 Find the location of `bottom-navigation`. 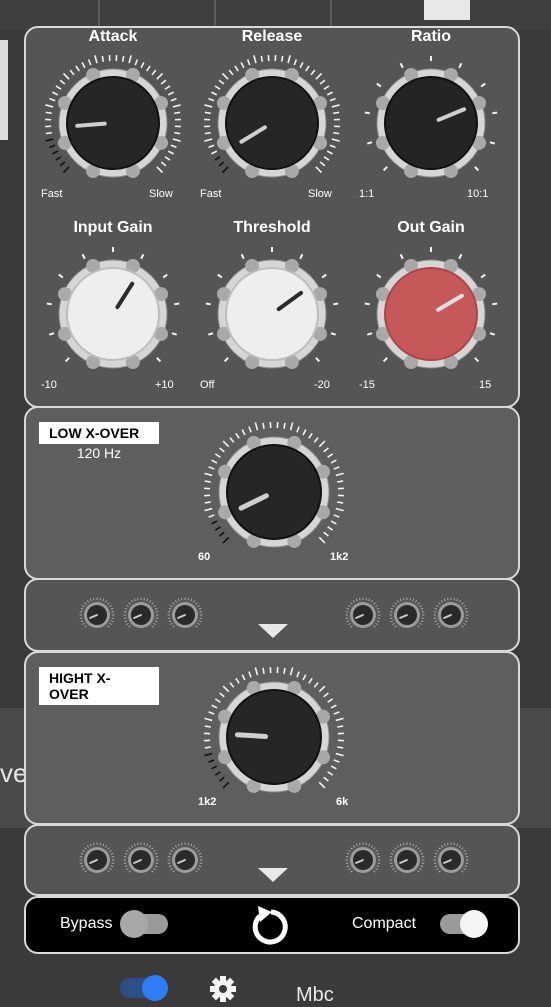

bottom-navigation is located at coordinates (275, 977).